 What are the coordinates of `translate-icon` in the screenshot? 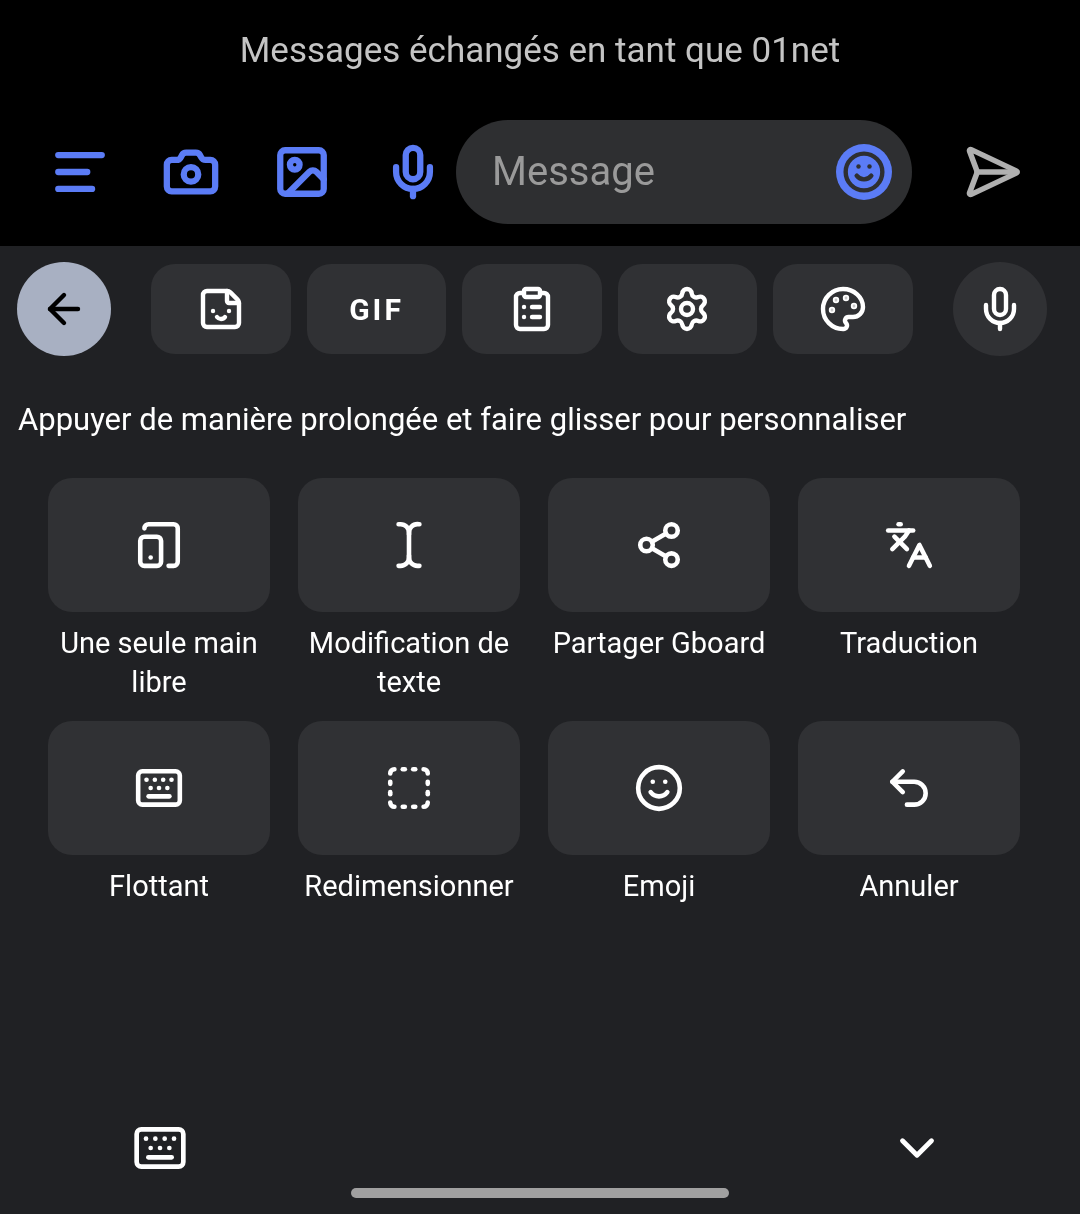 It's located at (909, 545).